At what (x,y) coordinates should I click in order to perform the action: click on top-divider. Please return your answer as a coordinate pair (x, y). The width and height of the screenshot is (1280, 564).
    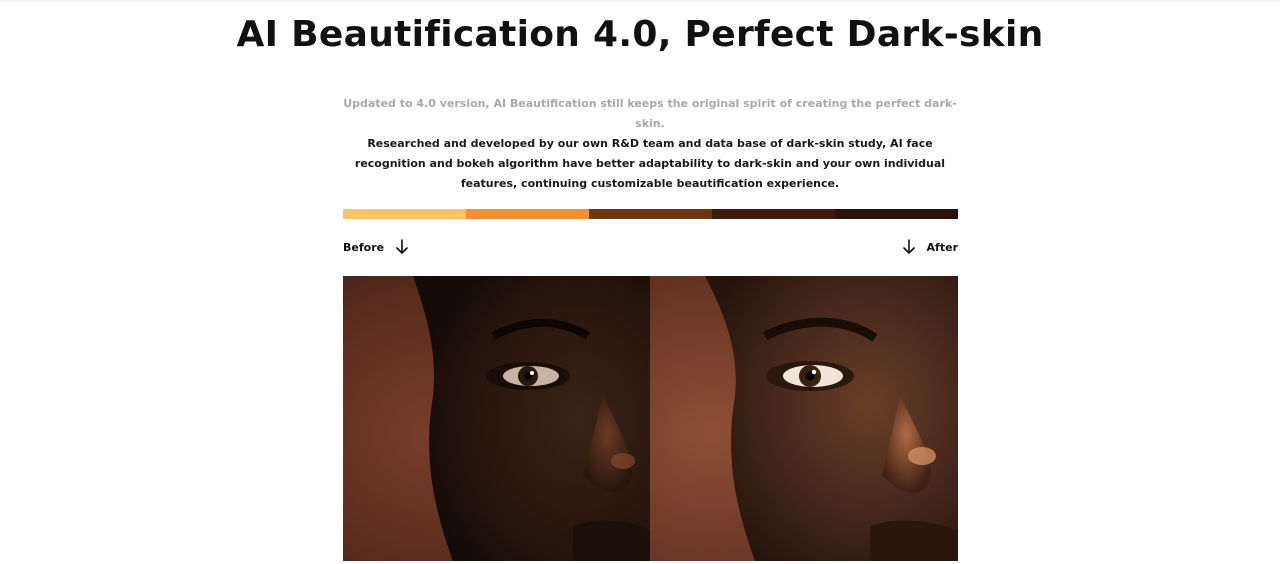
    Looking at the image, I should click on (640, 1).